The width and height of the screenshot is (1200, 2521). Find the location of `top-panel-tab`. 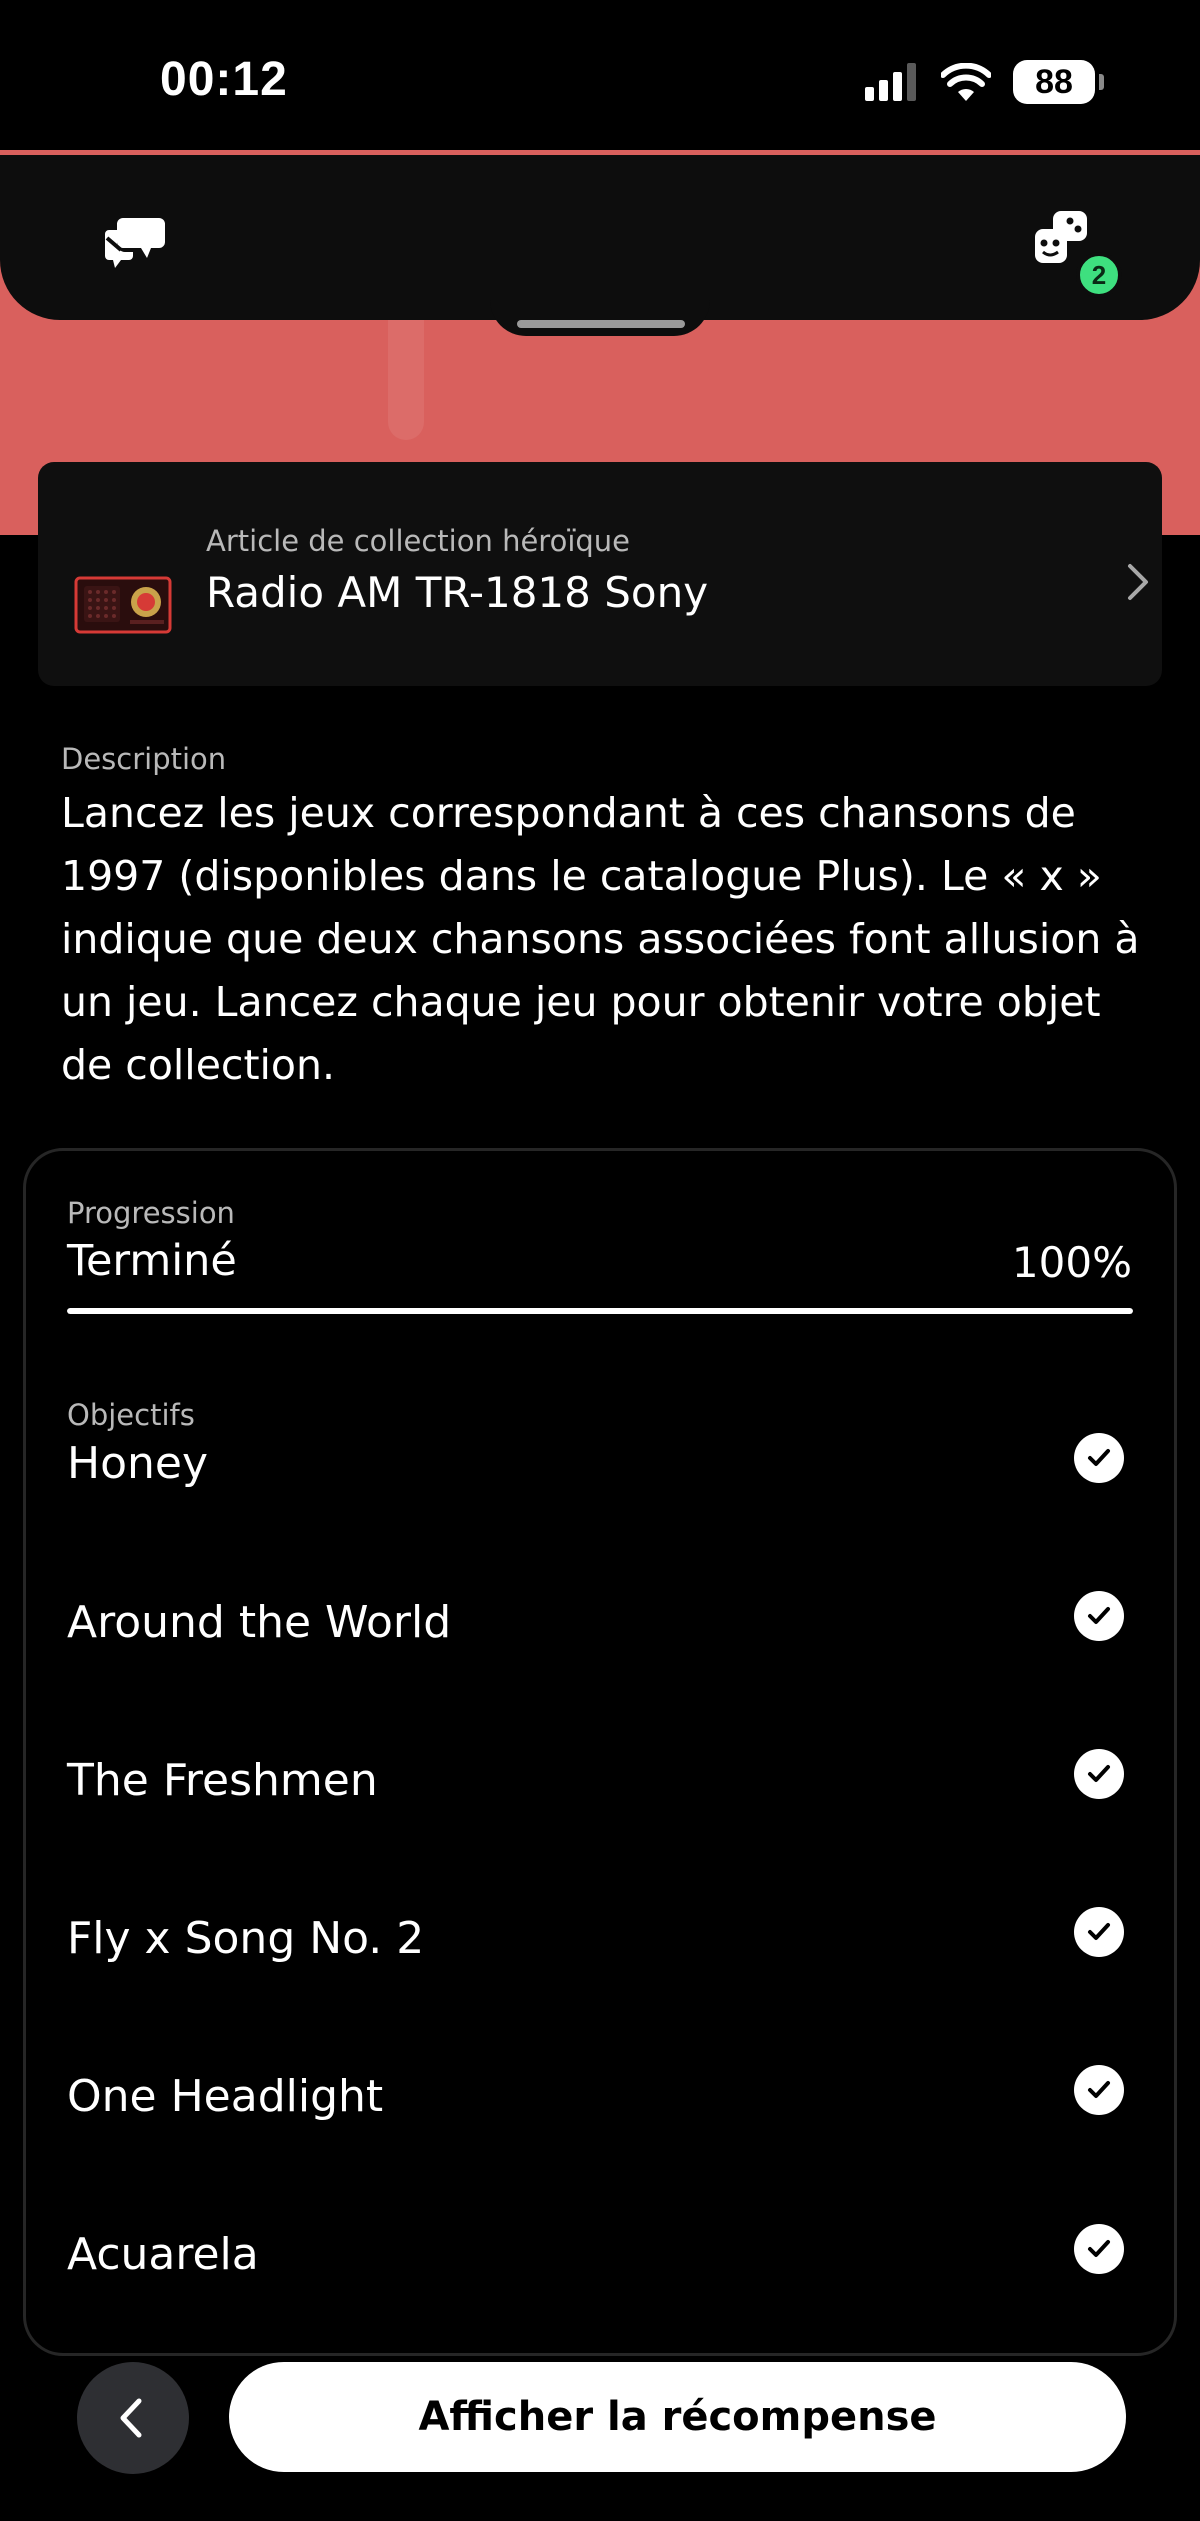

top-panel-tab is located at coordinates (600, 318).